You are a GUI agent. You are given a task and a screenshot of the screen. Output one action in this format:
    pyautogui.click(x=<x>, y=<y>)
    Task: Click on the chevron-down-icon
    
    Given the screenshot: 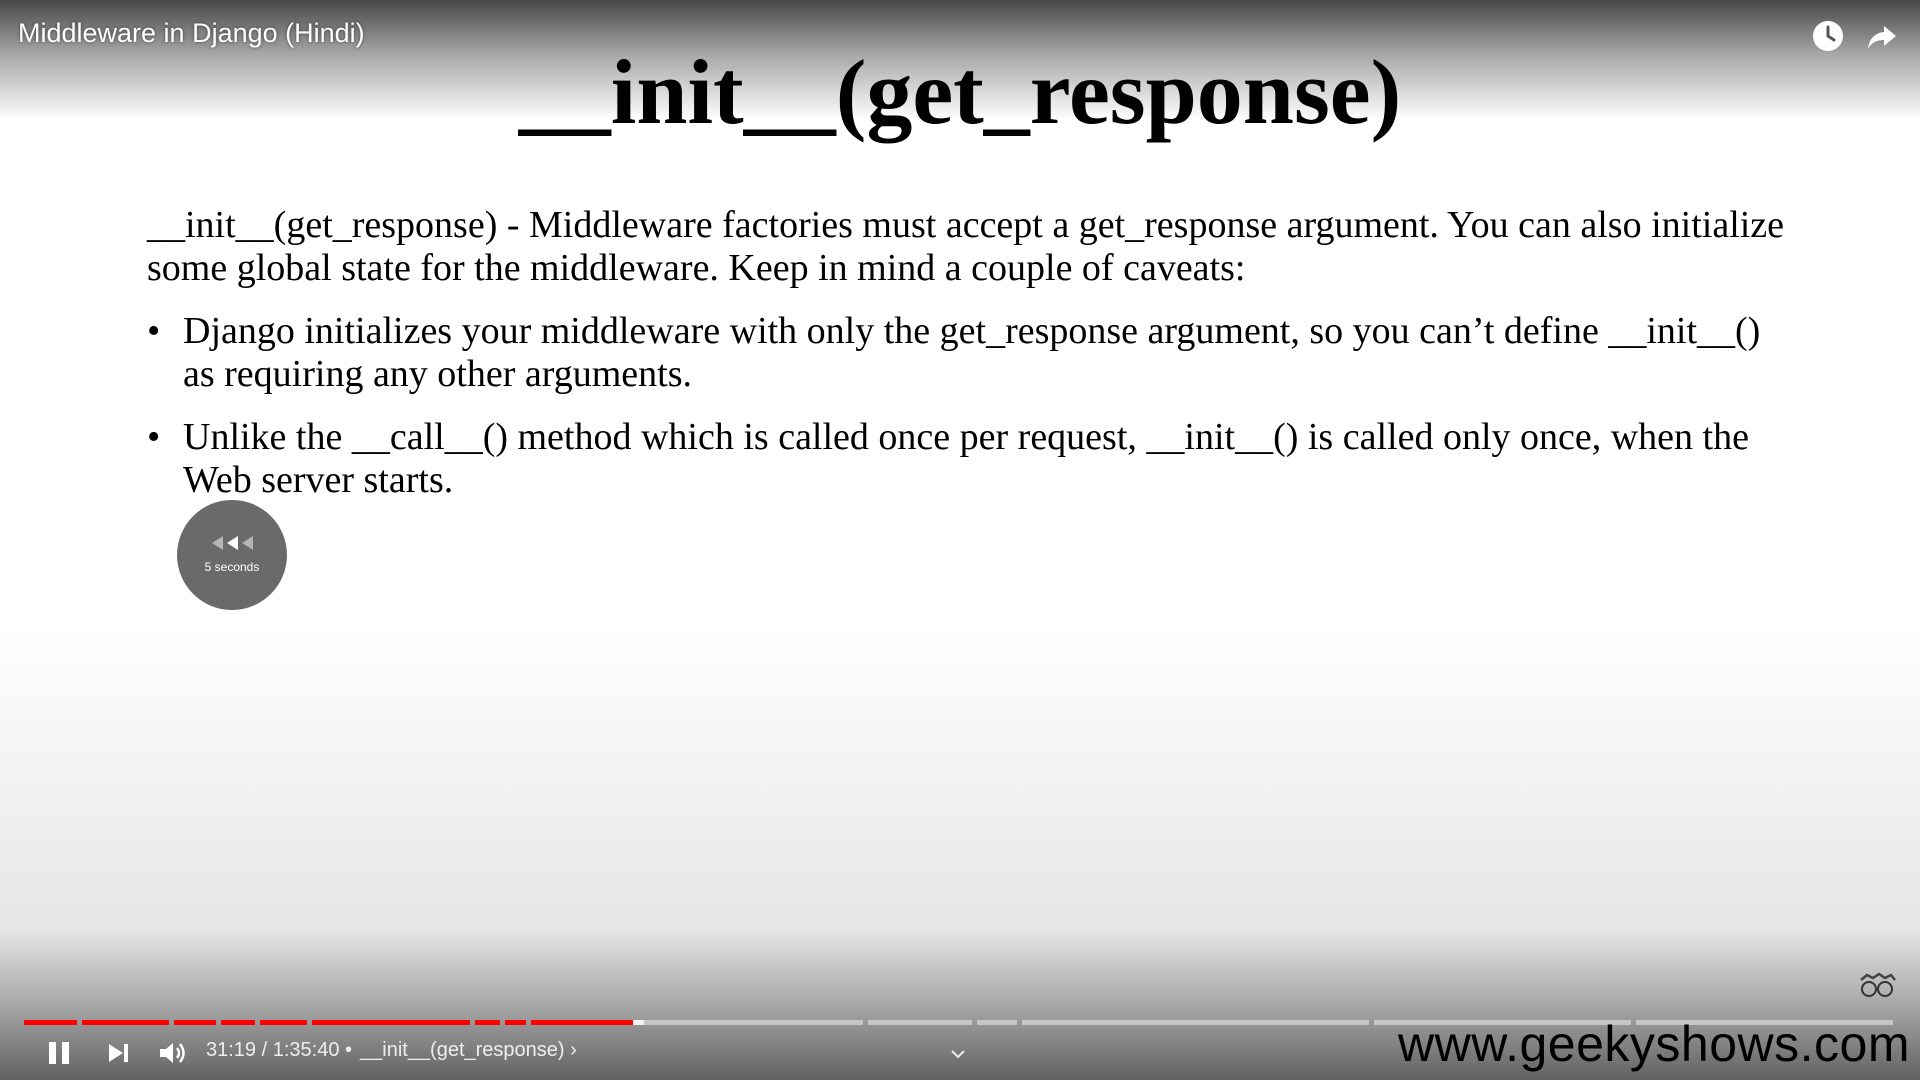 What is the action you would take?
    pyautogui.click(x=958, y=1053)
    